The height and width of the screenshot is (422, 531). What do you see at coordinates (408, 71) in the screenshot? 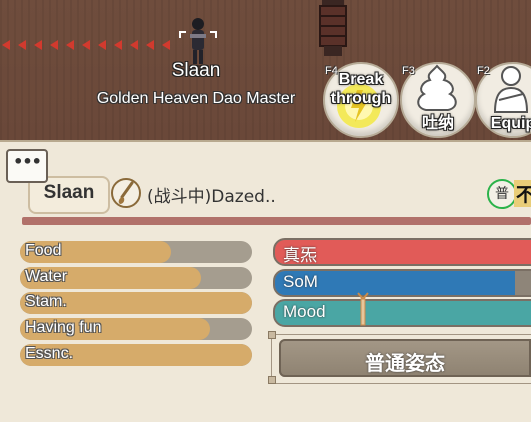
I see `skill-hotkey: F3` at bounding box center [408, 71].